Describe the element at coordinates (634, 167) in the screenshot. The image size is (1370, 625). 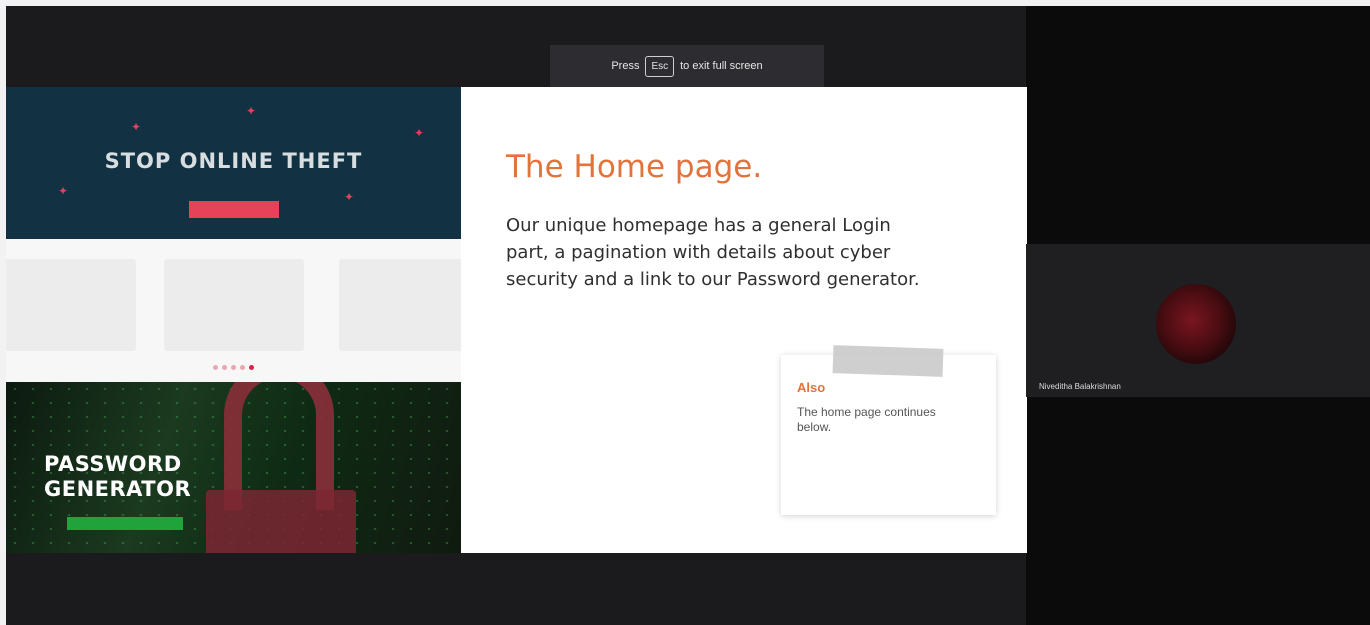
I see `slide-heading: The Home page.` at that location.